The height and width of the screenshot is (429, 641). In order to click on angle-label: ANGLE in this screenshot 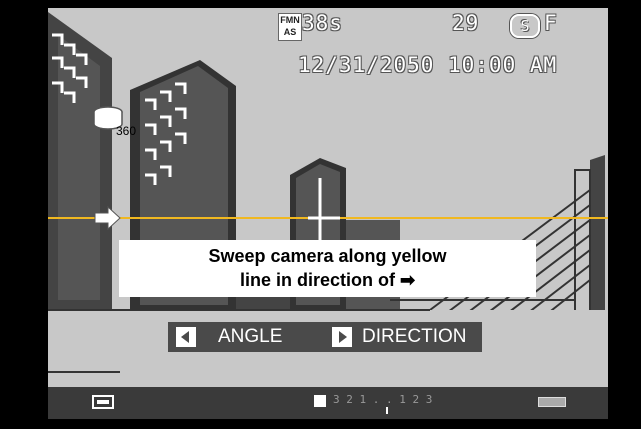, I will do `click(250, 336)`.